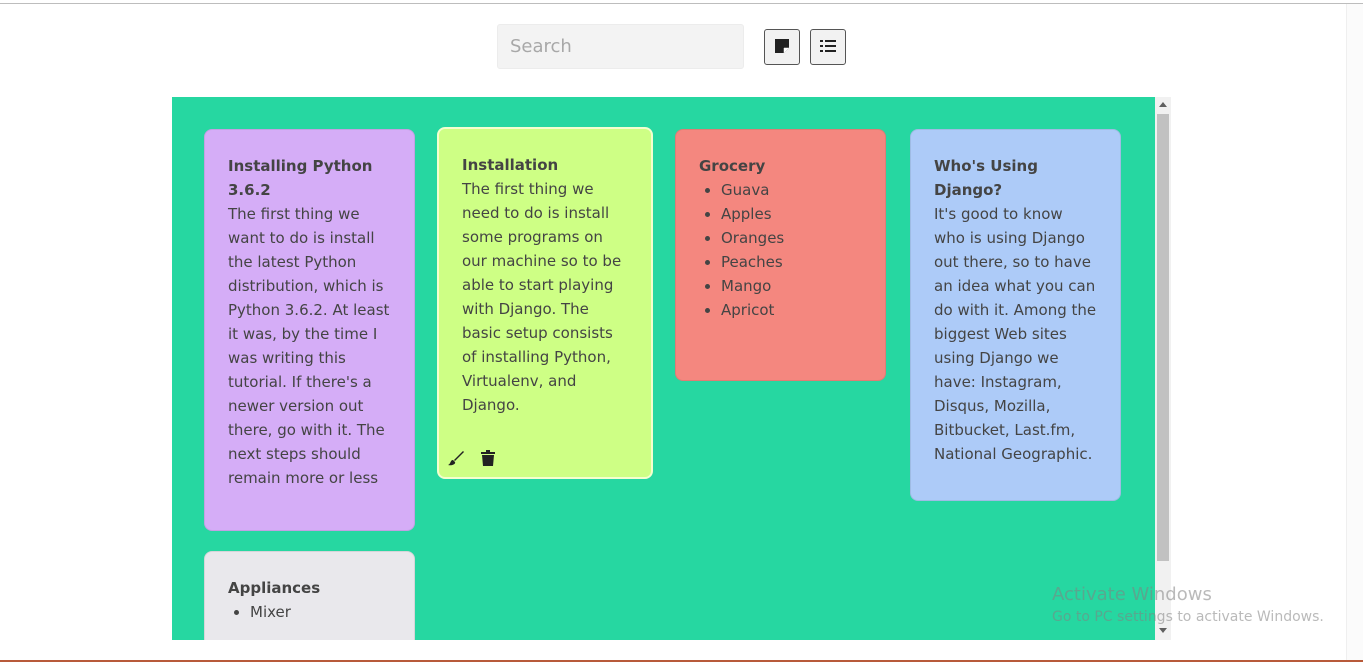 The width and height of the screenshot is (1363, 662). I want to click on trash-icon, so click(488, 458).